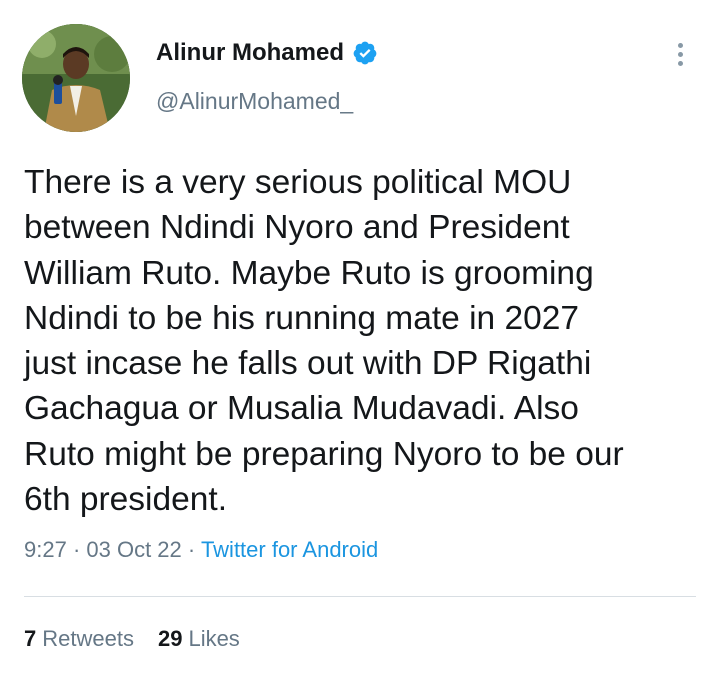  Describe the element at coordinates (324, 454) in the screenshot. I see `tweet-text-line: Ruto might be preparing Nyoro to be our` at that location.